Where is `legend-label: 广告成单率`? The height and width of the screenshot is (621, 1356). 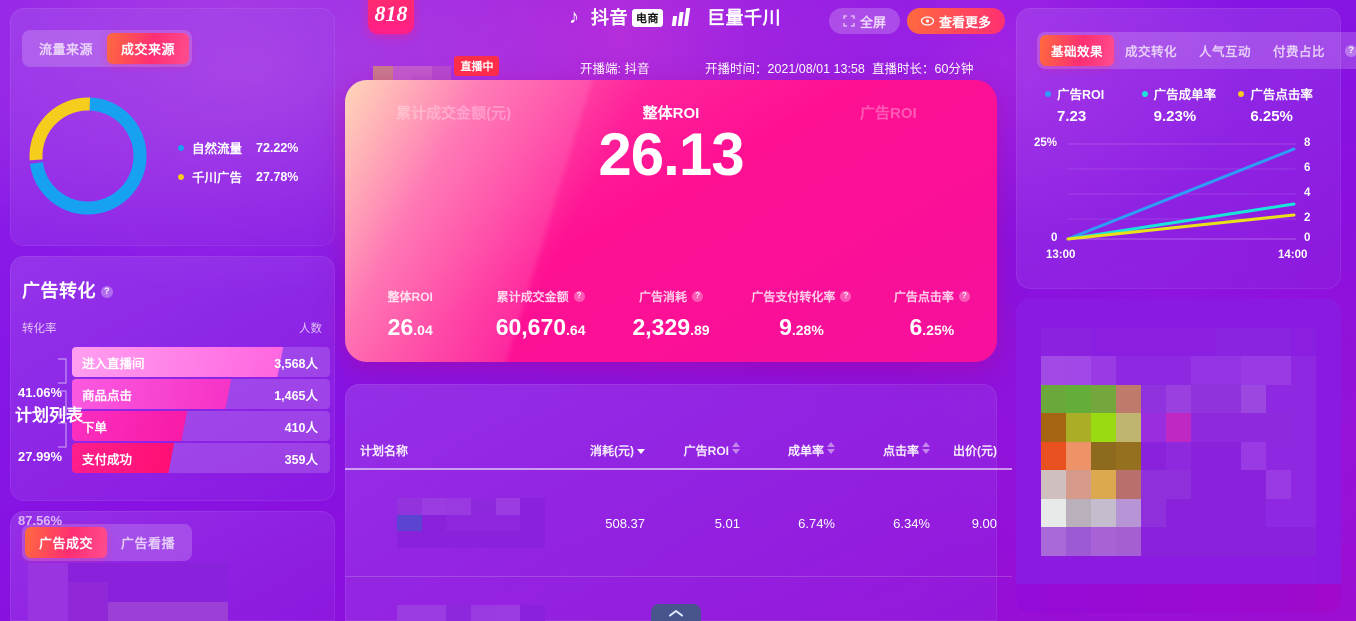 legend-label: 广告成单率 is located at coordinates (1185, 95).